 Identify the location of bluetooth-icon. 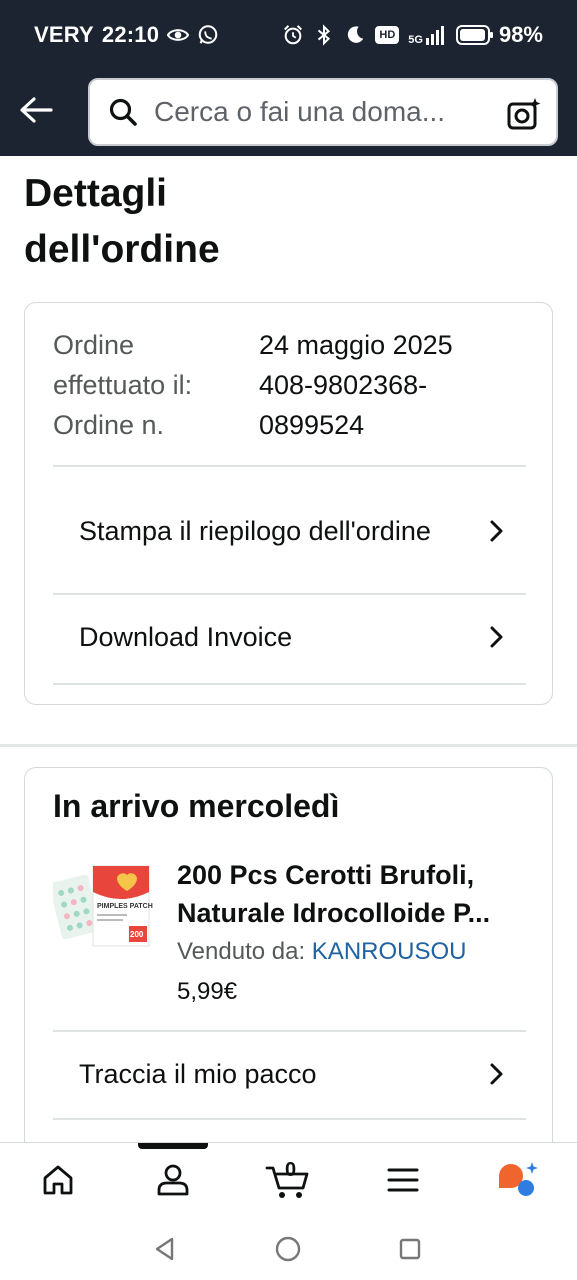
(324, 35).